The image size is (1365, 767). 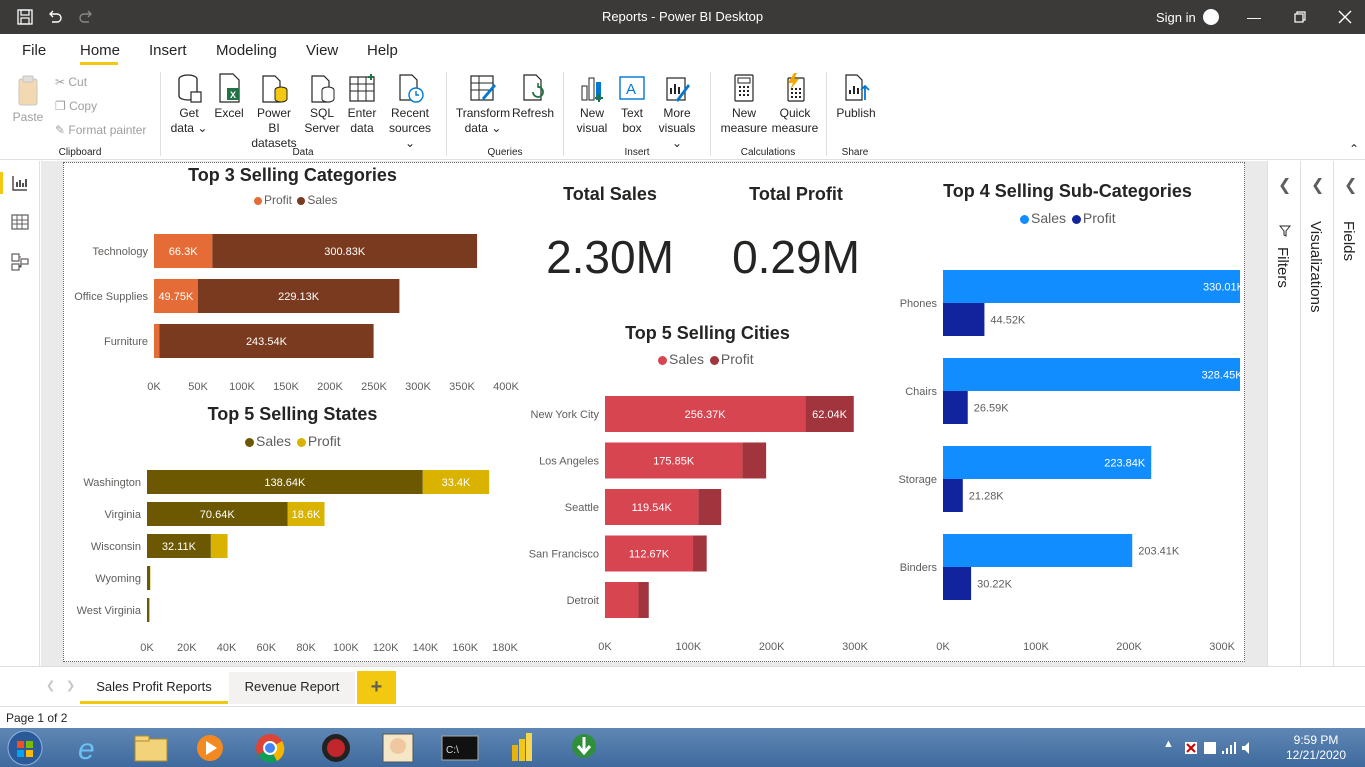 I want to click on clock-date: 12/21/2020, so click(x=1316, y=755).